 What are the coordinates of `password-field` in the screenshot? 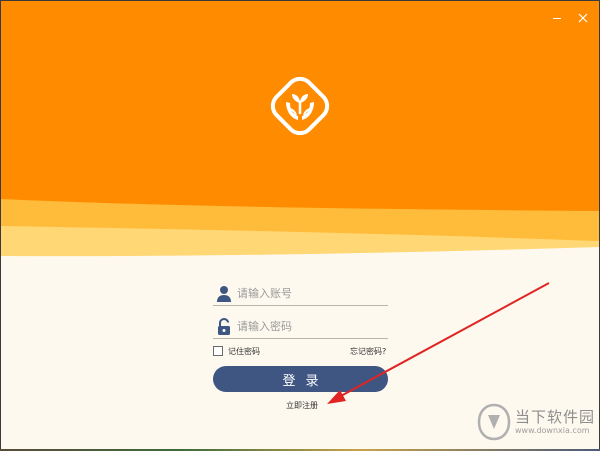 It's located at (300, 327).